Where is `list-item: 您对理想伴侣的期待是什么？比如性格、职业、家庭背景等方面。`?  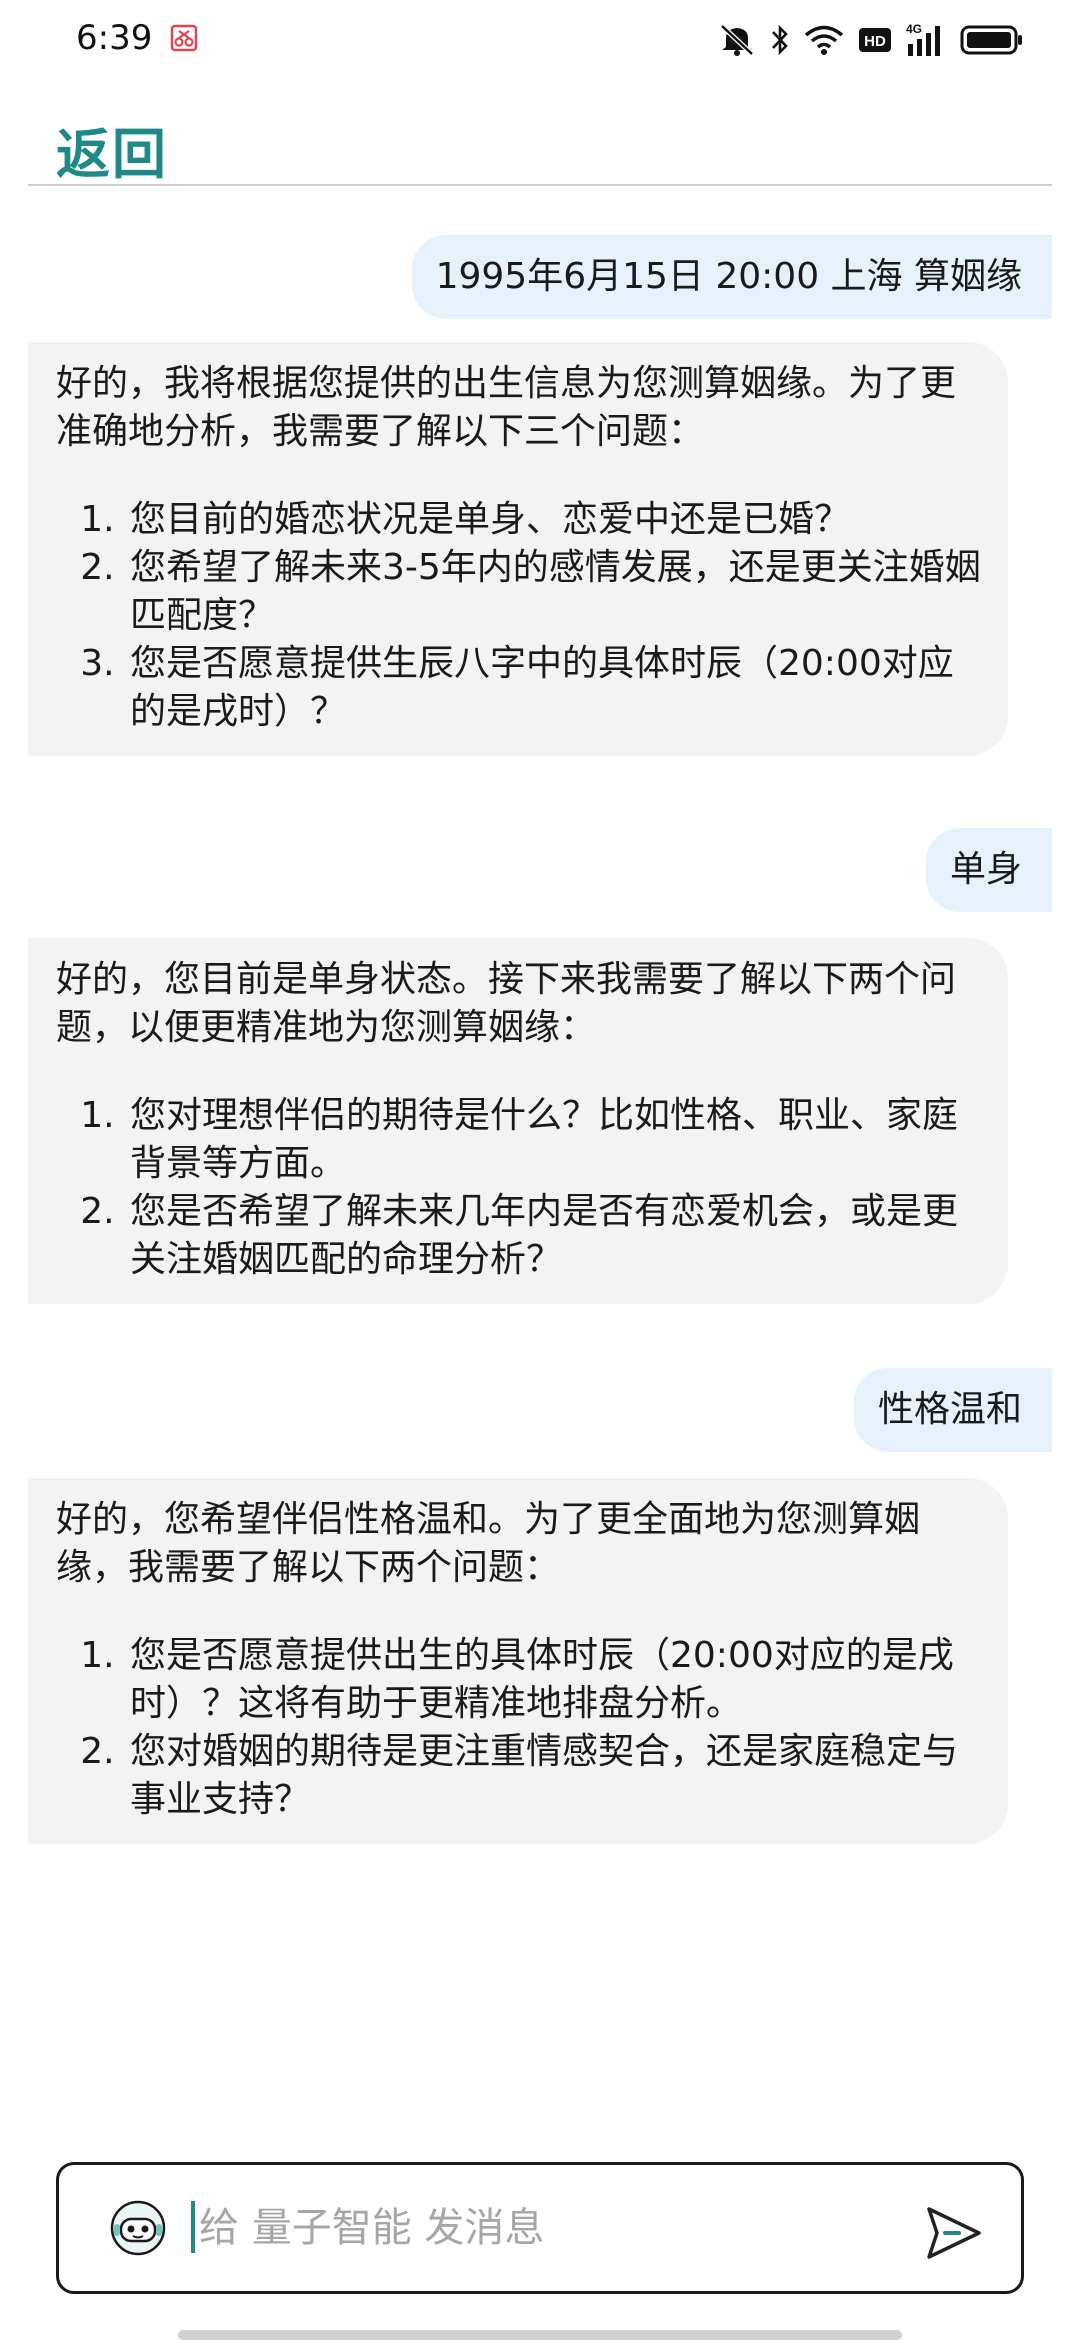
list-item: 您对理想伴侣的期待是什么？比如性格、职业、家庭背景等方面。 is located at coordinates (554, 1140).